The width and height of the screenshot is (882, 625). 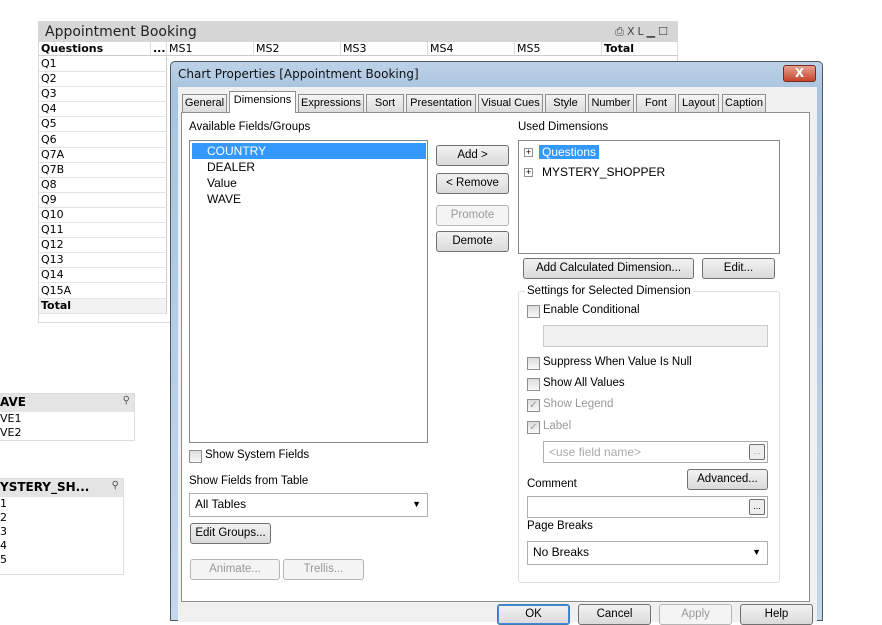 I want to click on tab-visual-cues: Visual Cues, so click(x=510, y=103).